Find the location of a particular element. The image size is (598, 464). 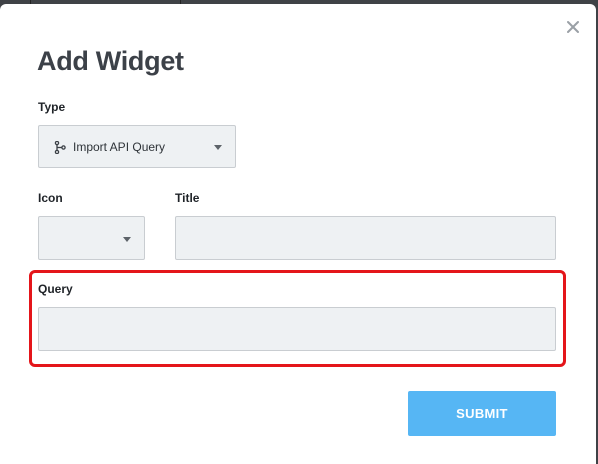

title-label: Title is located at coordinates (187, 198).